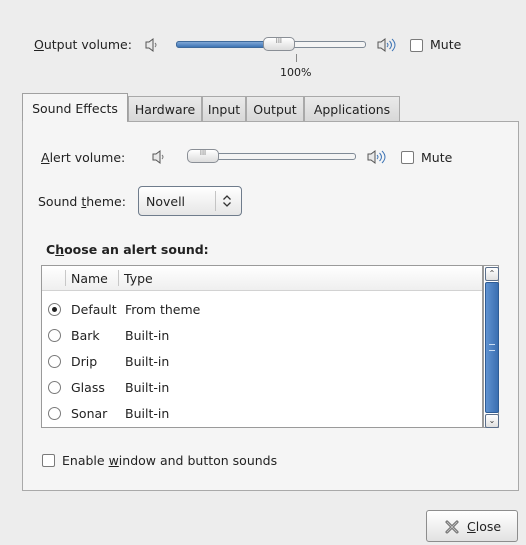 The width and height of the screenshot is (526, 545). I want to click on output-mute-checkbox, so click(416, 45).